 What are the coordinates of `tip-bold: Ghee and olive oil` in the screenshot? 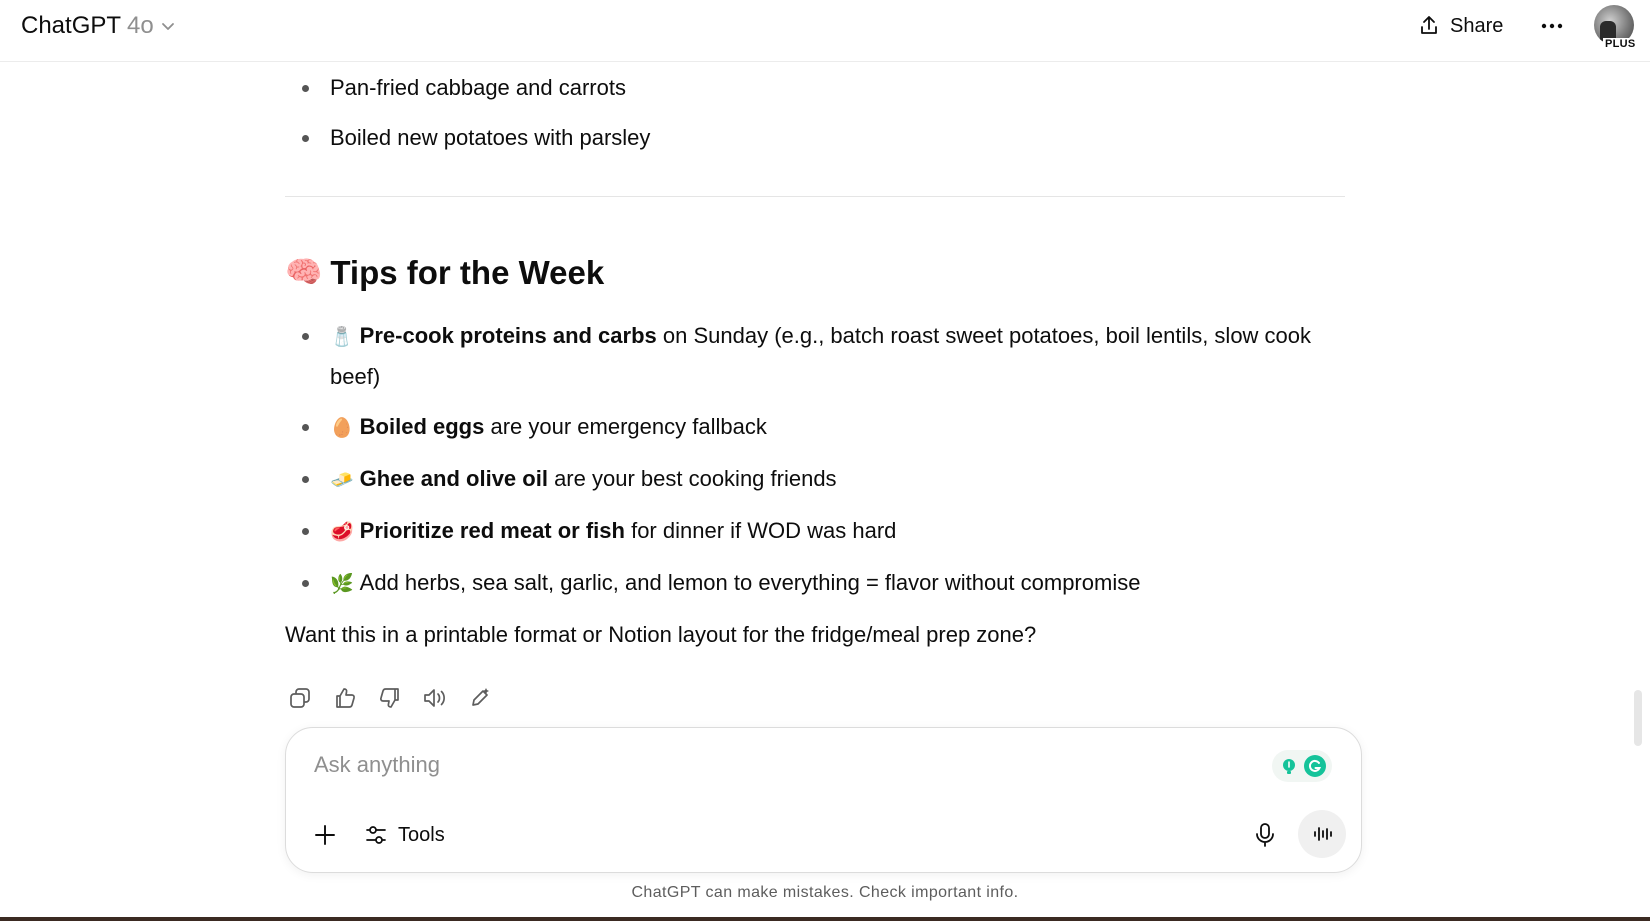 It's located at (453, 478).